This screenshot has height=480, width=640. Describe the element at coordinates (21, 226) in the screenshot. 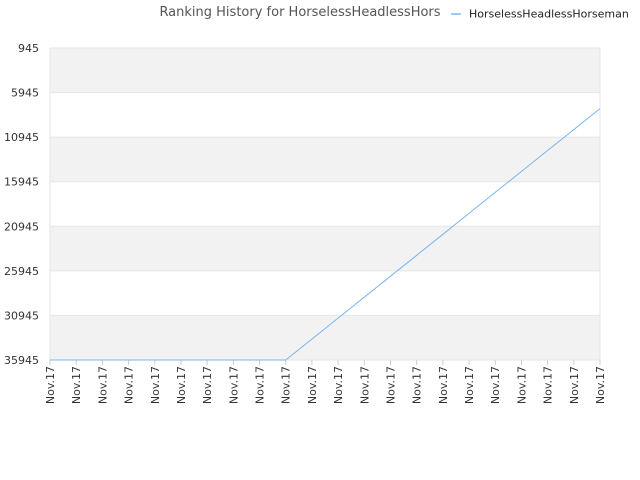

I see `y-tick-label: 20945` at that location.